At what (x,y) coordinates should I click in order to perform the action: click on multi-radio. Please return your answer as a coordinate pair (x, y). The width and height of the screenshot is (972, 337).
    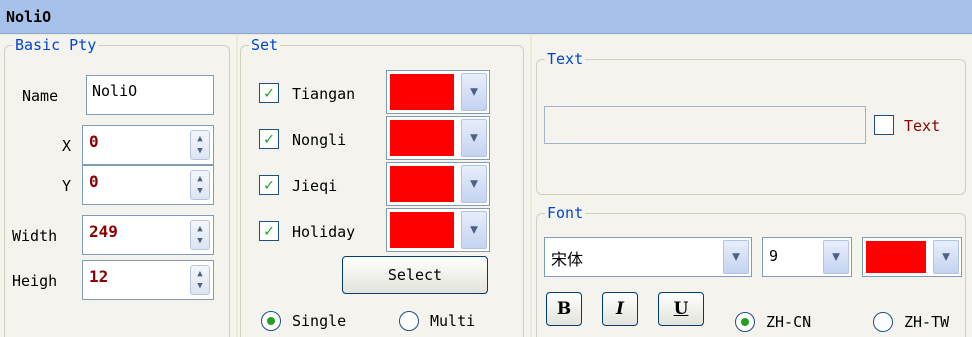
    Looking at the image, I should click on (409, 321).